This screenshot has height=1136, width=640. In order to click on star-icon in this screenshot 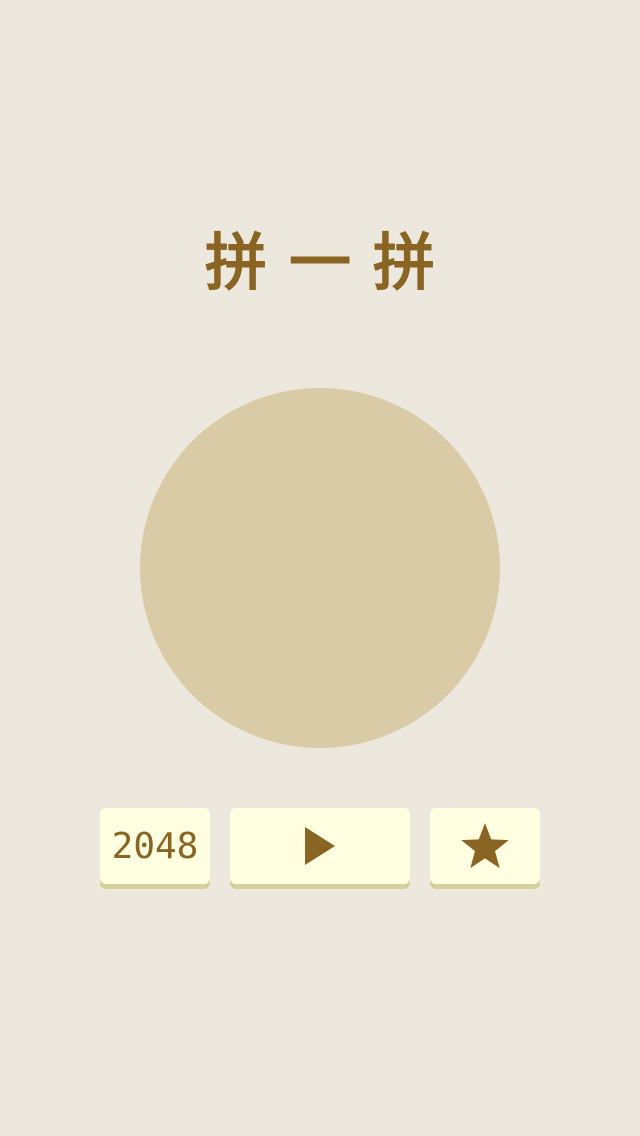, I will do `click(485, 846)`.